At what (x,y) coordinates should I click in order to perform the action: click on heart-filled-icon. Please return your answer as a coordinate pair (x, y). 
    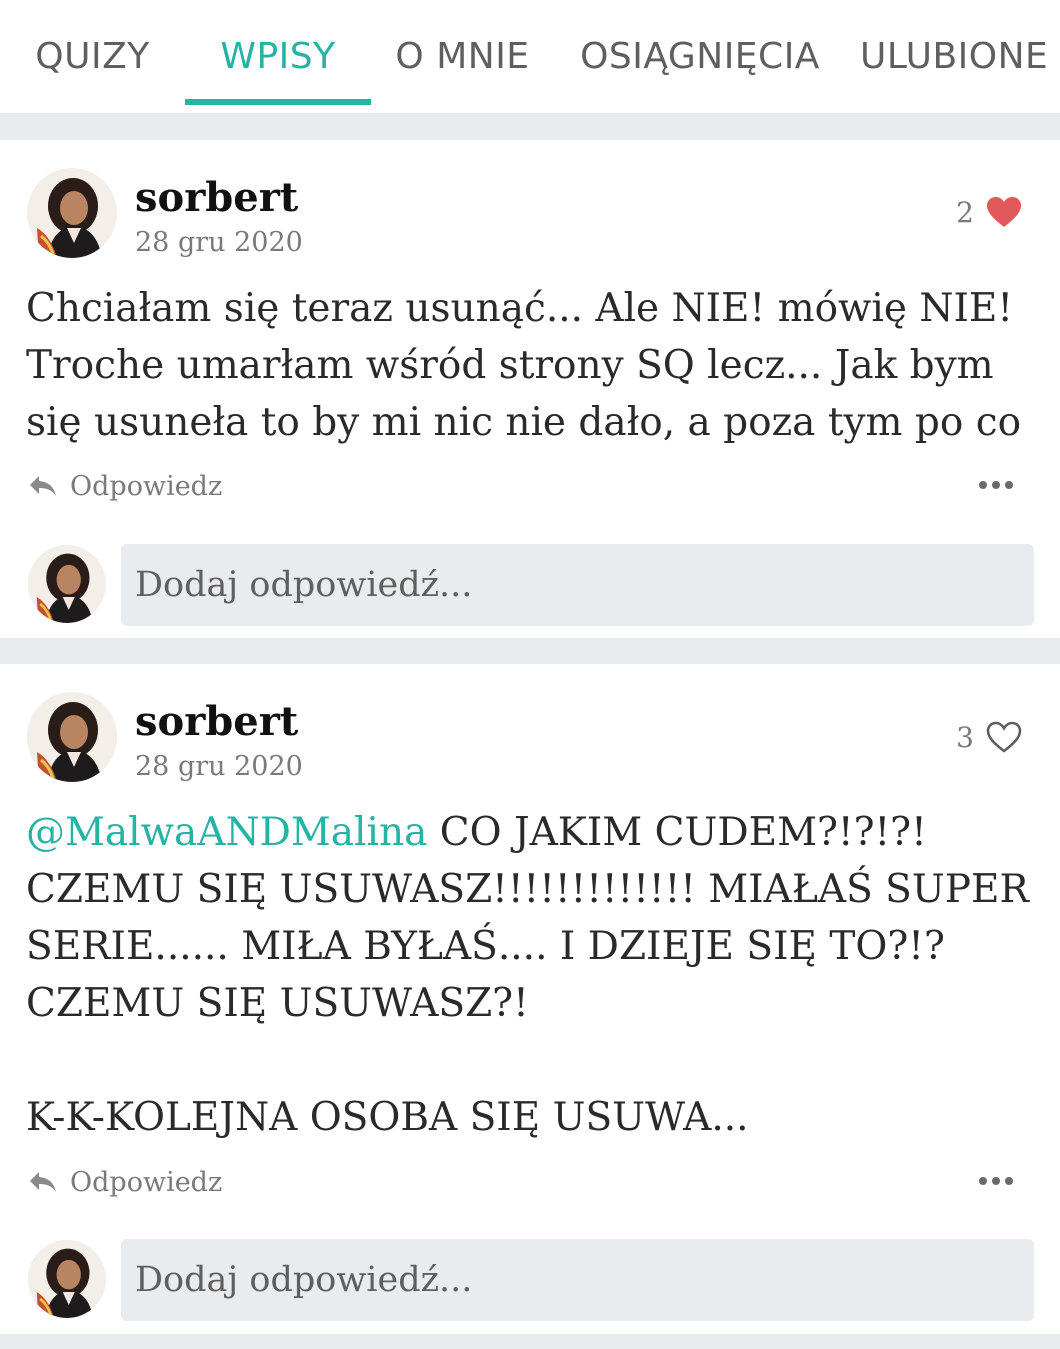
    Looking at the image, I should click on (1004, 212).